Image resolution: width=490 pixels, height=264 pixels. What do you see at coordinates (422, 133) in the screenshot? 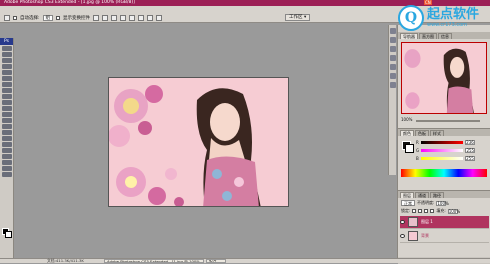
I see `tab-swatches: 色板` at bounding box center [422, 133].